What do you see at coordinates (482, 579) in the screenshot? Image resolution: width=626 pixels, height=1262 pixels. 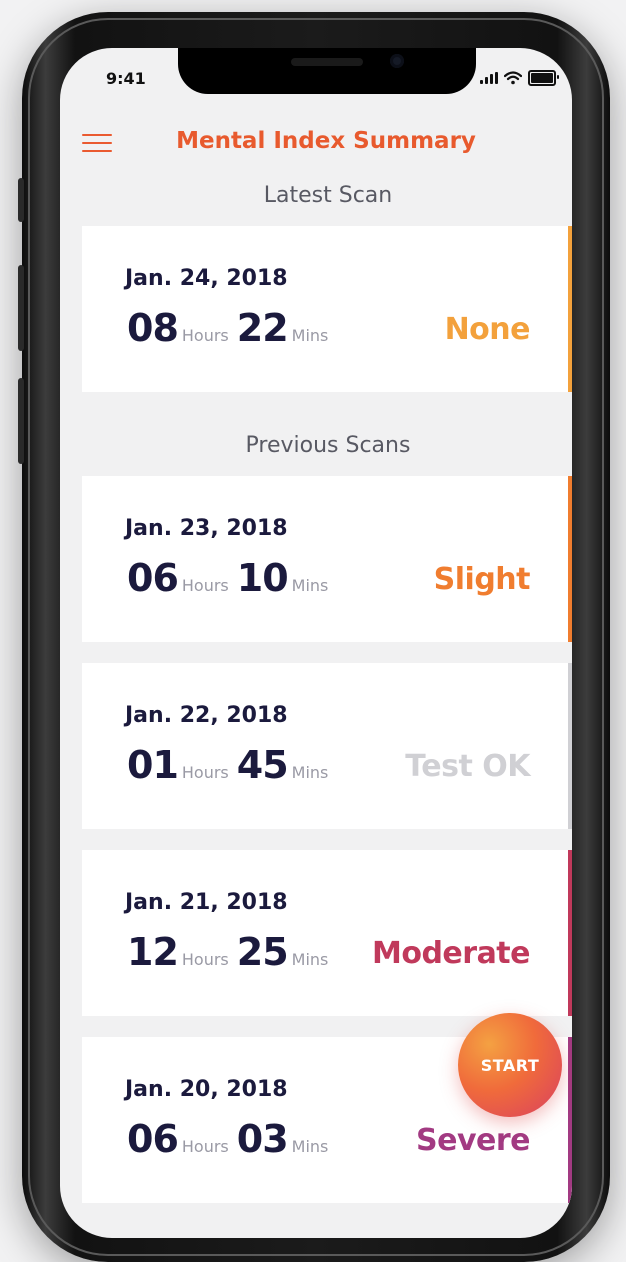 I see `severity-label: Slight` at bounding box center [482, 579].